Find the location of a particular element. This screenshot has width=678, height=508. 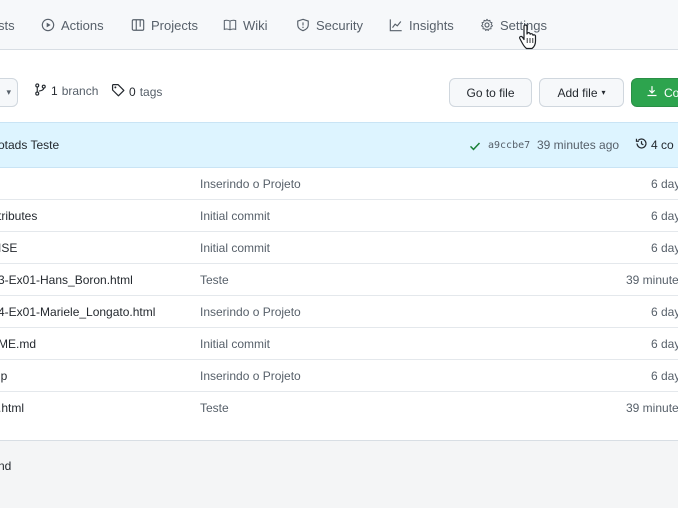

download-icon is located at coordinates (652, 92).